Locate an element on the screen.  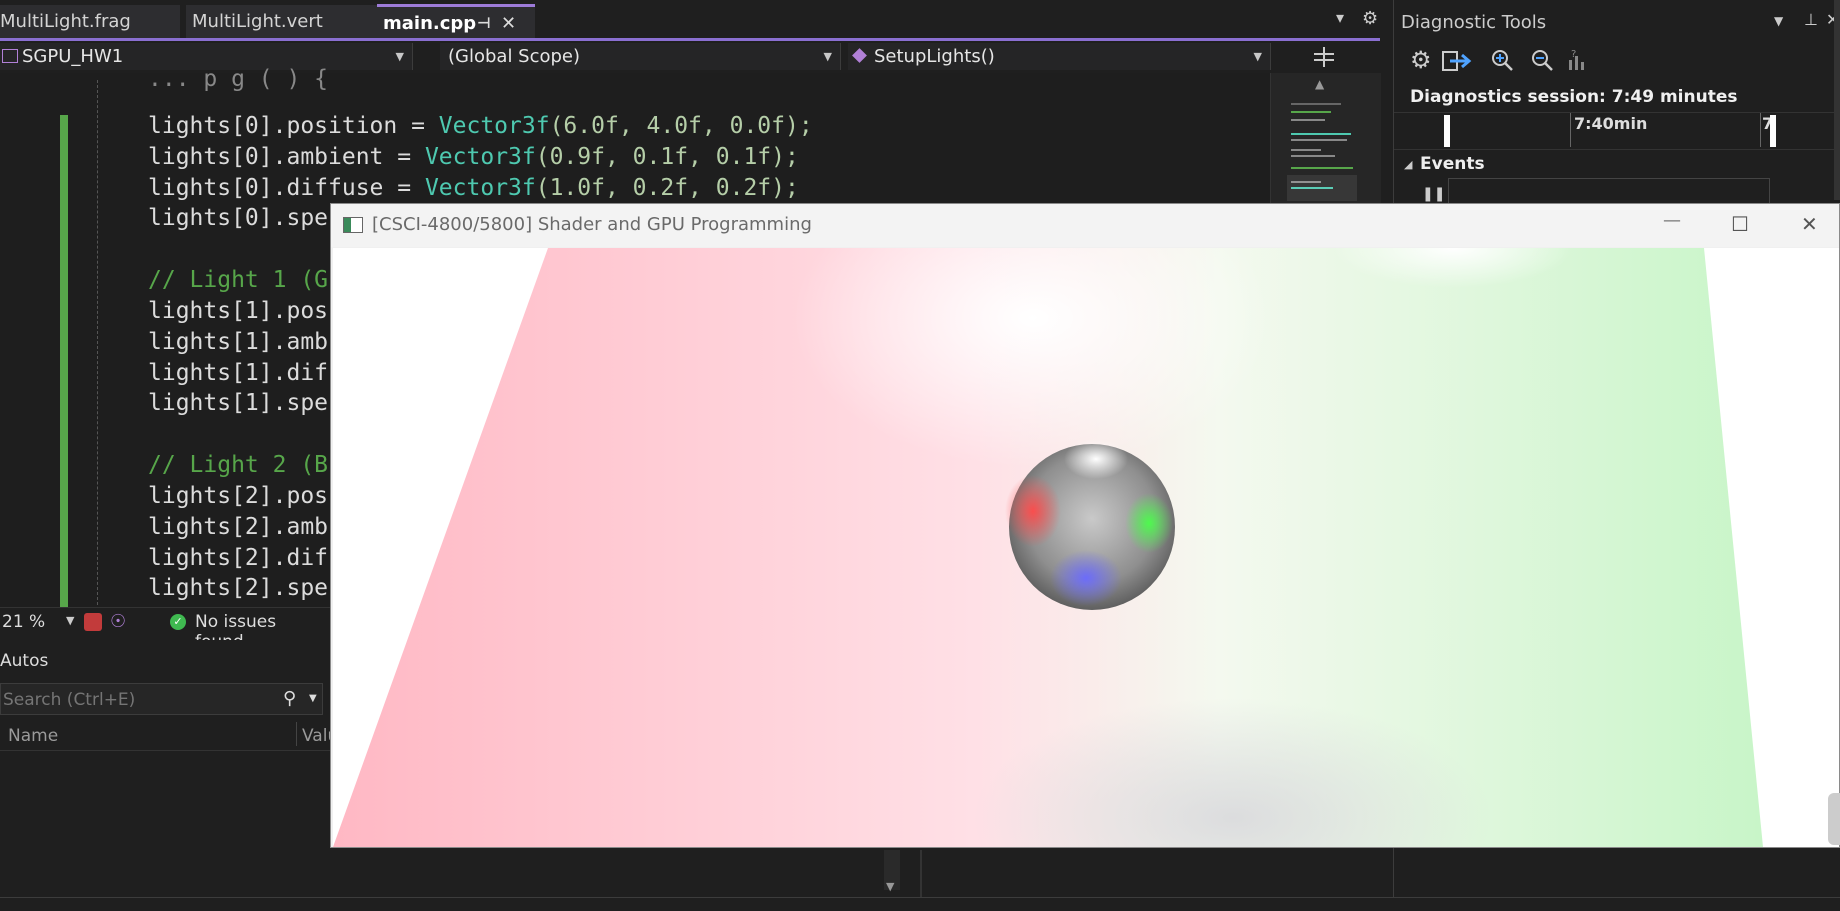
reset-view-icon: ? is located at coordinates (1578, 60).